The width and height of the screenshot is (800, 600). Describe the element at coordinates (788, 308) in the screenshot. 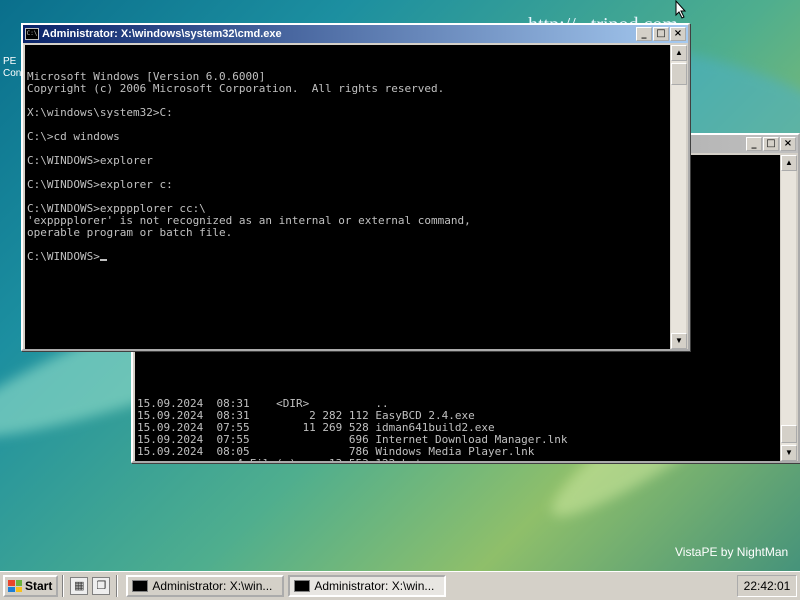

I see `back-vertical-scrollbar: ▲ ▼` at that location.